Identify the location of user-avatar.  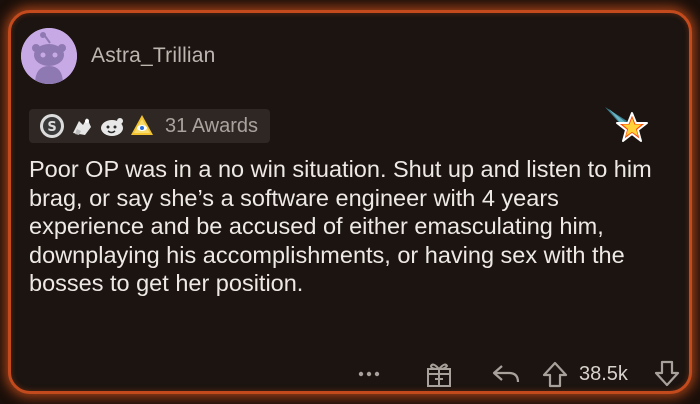
(49, 56).